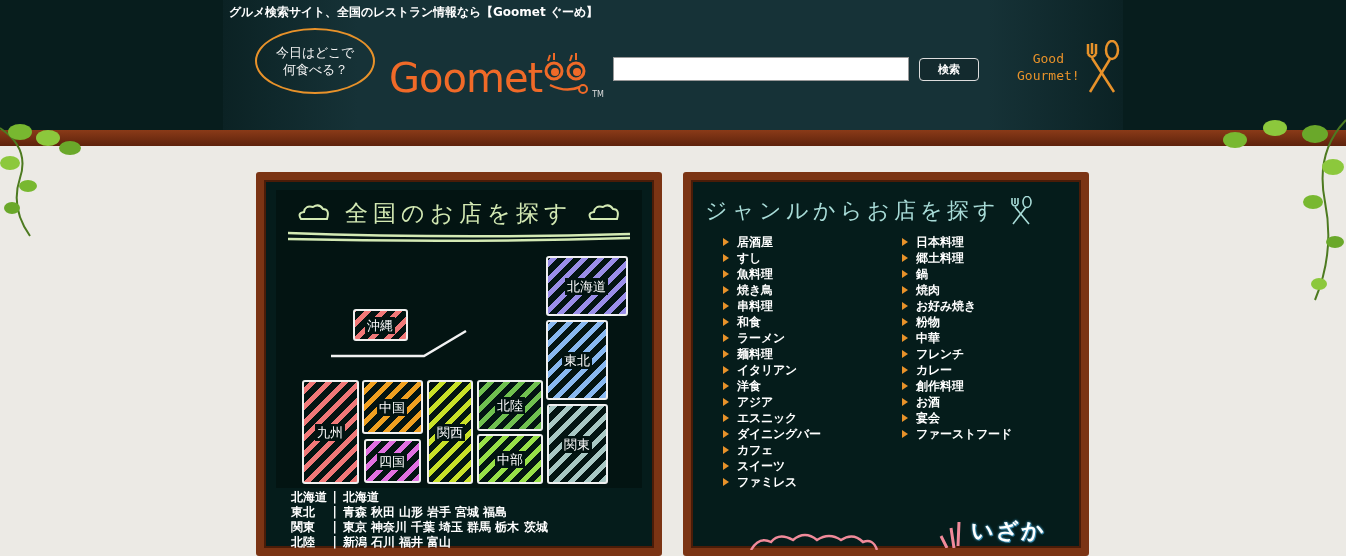 The width and height of the screenshot is (1346, 556). I want to click on map-region: 北陸, so click(509, 405).